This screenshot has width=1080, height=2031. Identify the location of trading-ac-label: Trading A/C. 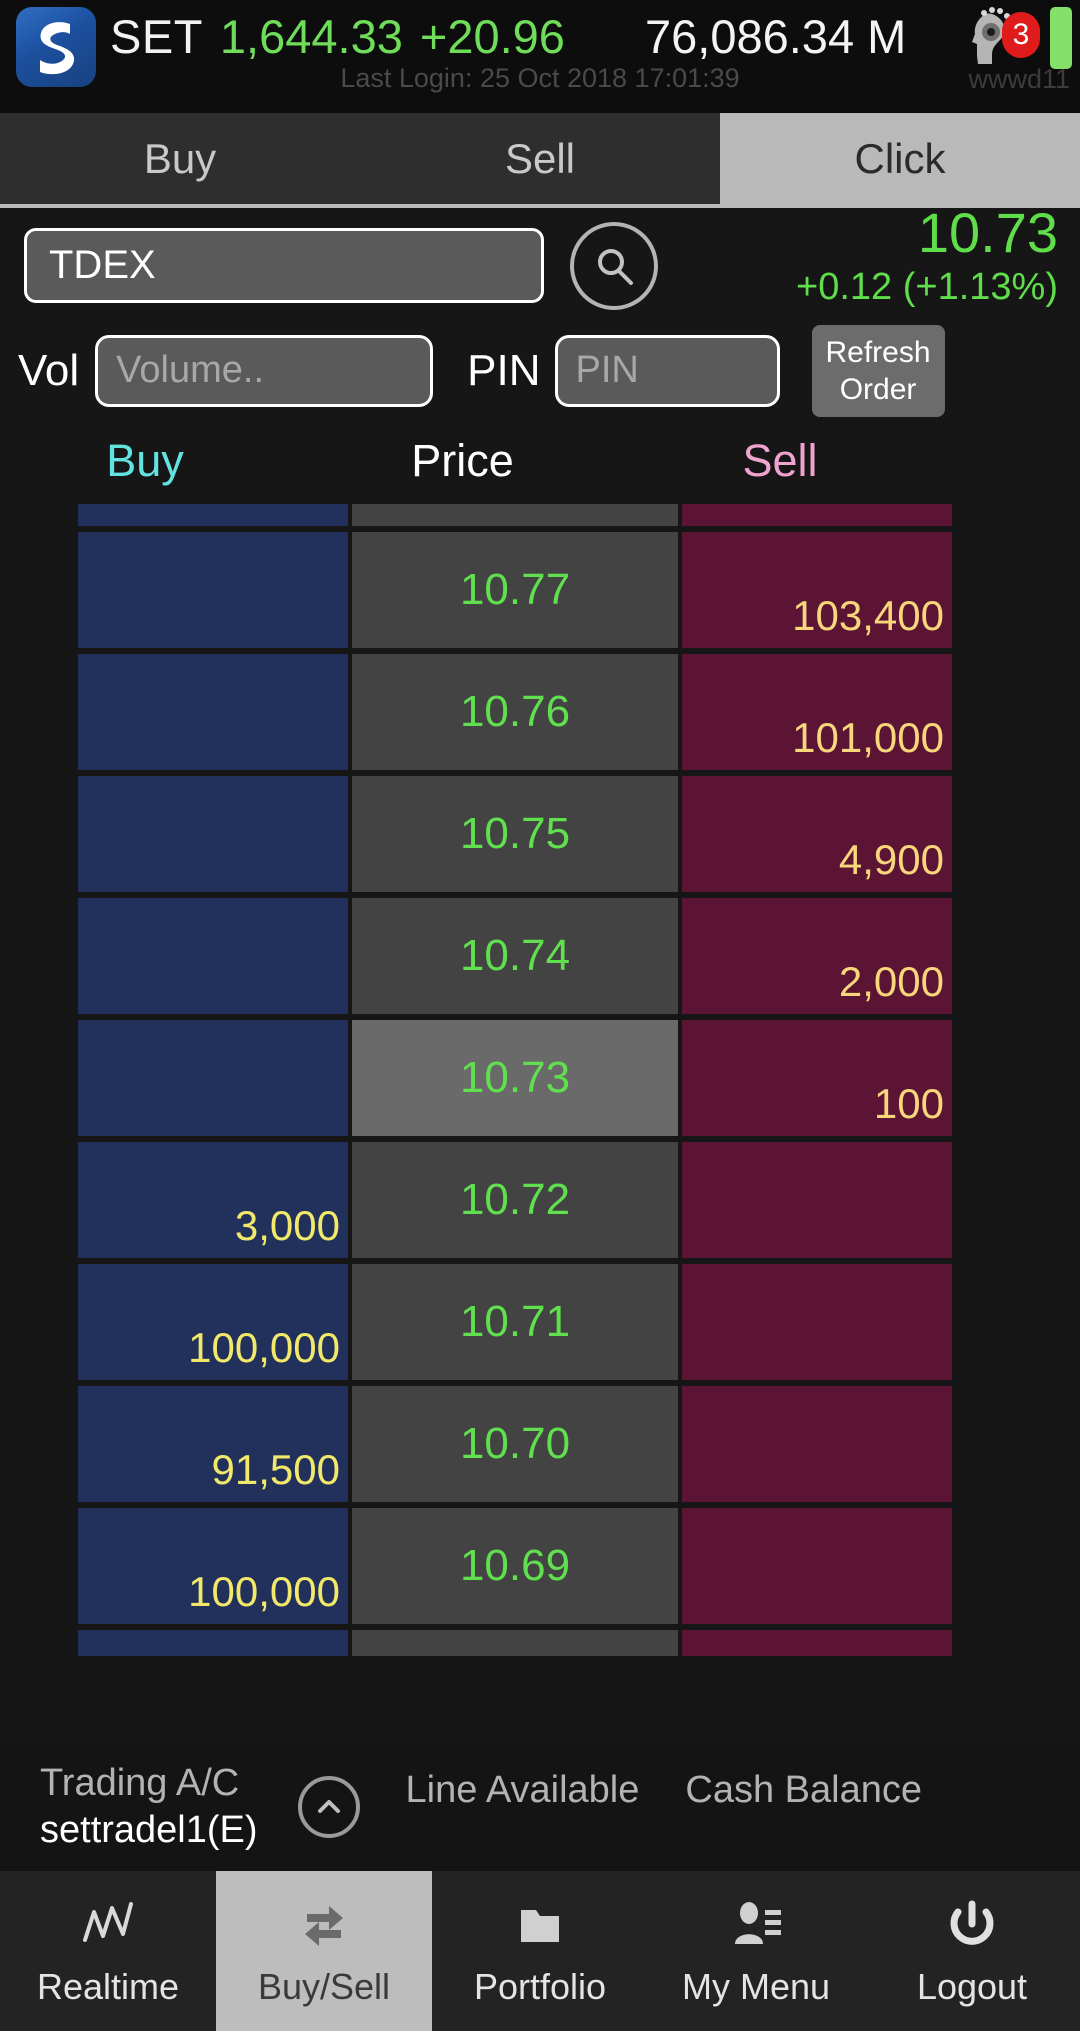
(140, 1783).